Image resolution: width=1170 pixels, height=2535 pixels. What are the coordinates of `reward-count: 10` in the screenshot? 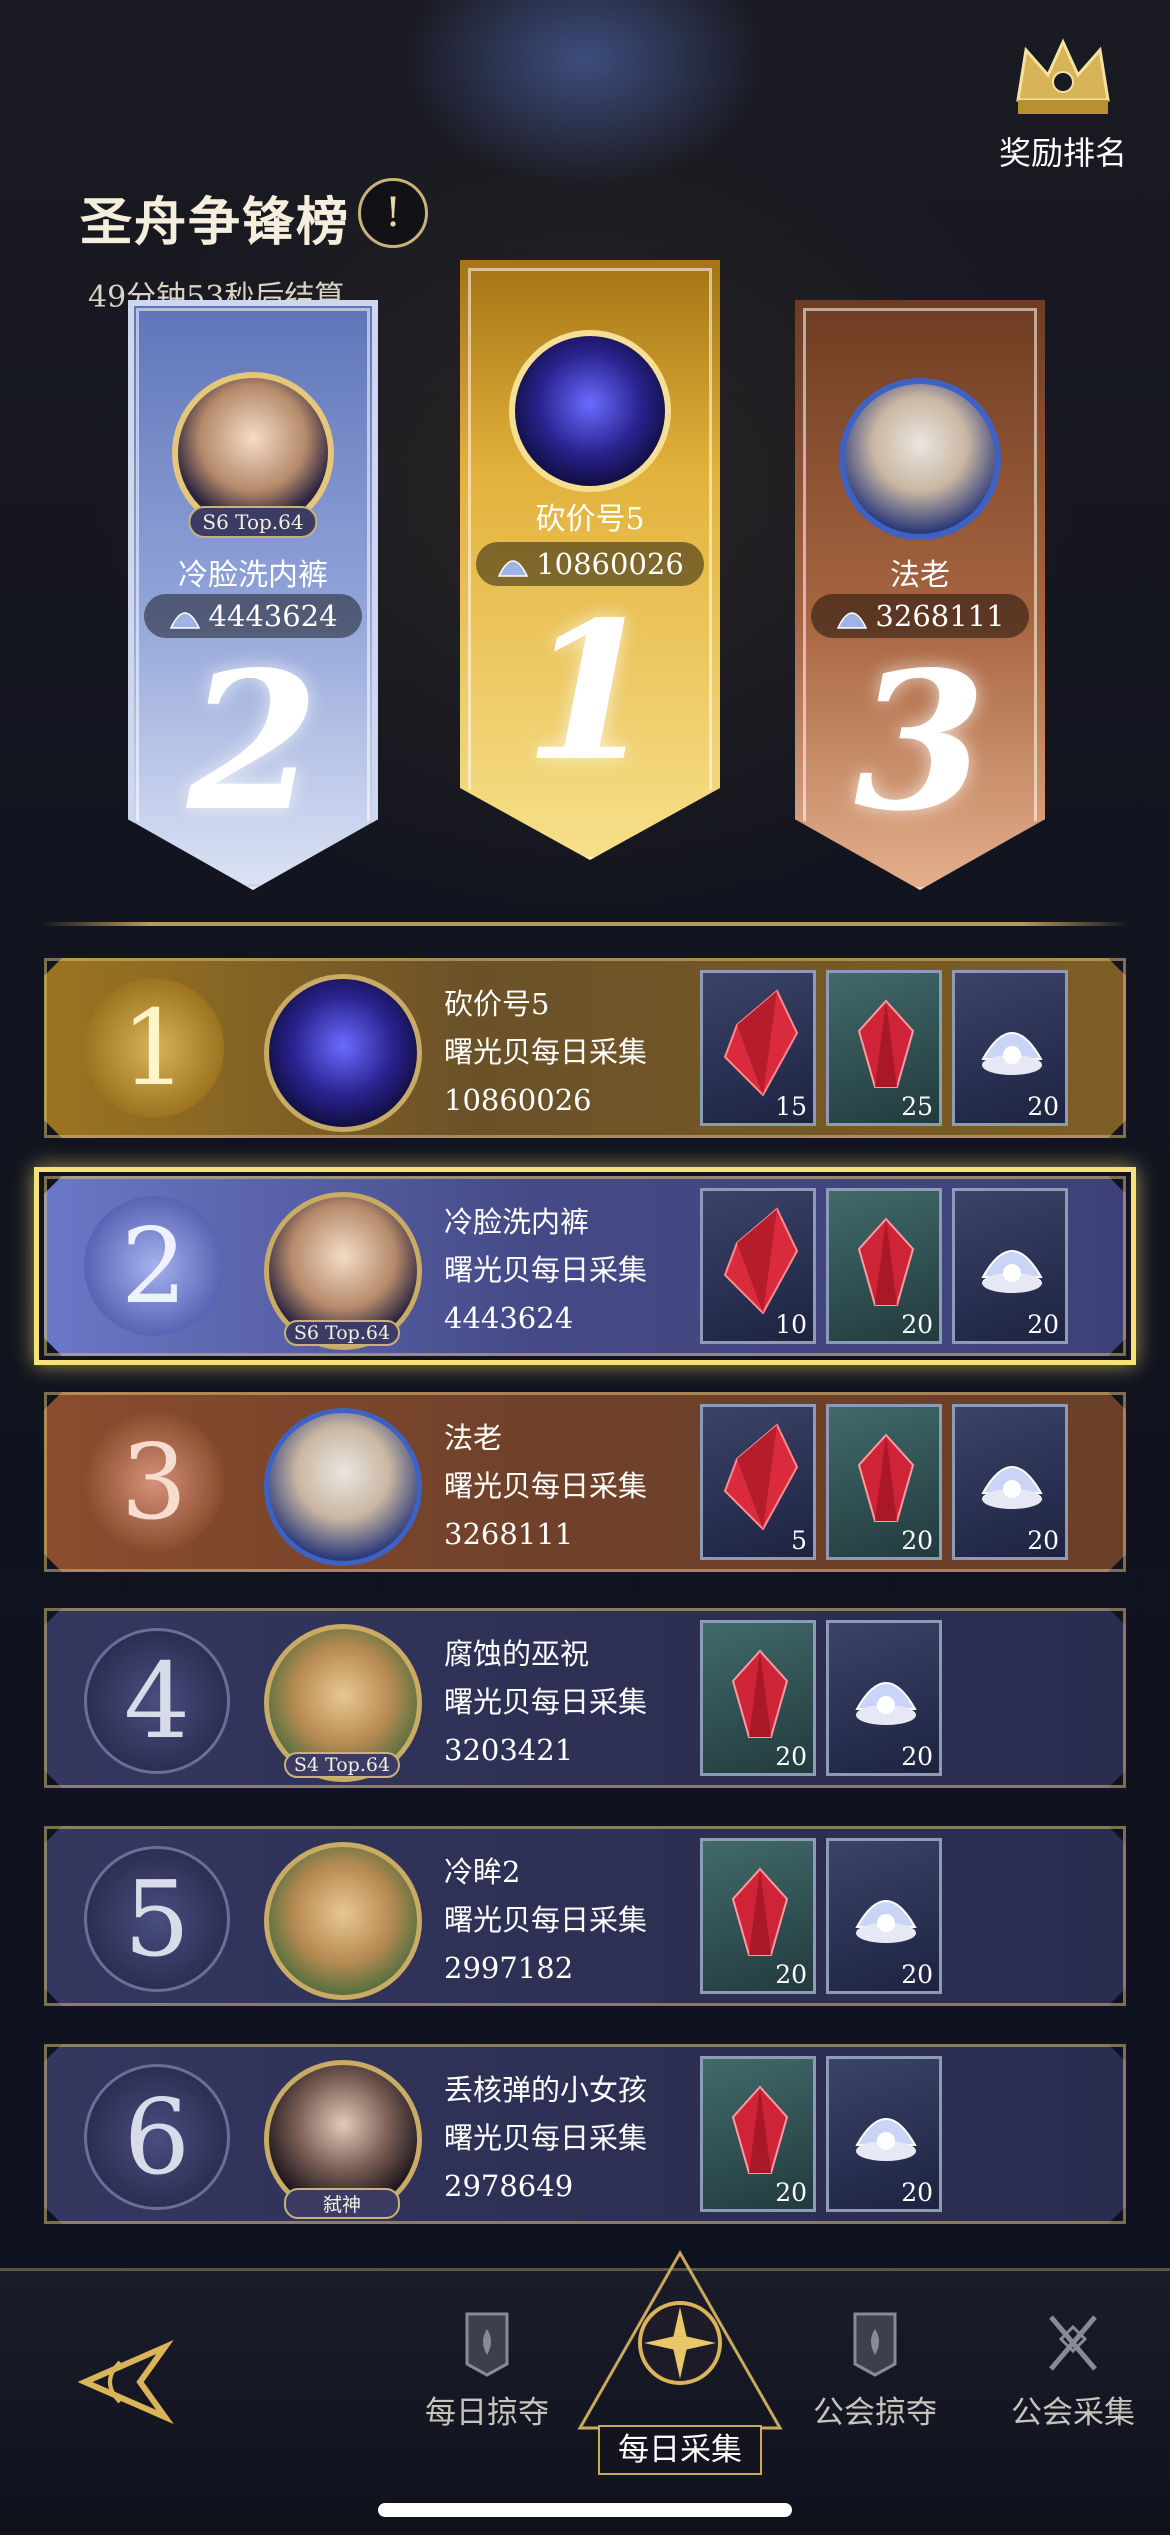 It's located at (791, 1324).